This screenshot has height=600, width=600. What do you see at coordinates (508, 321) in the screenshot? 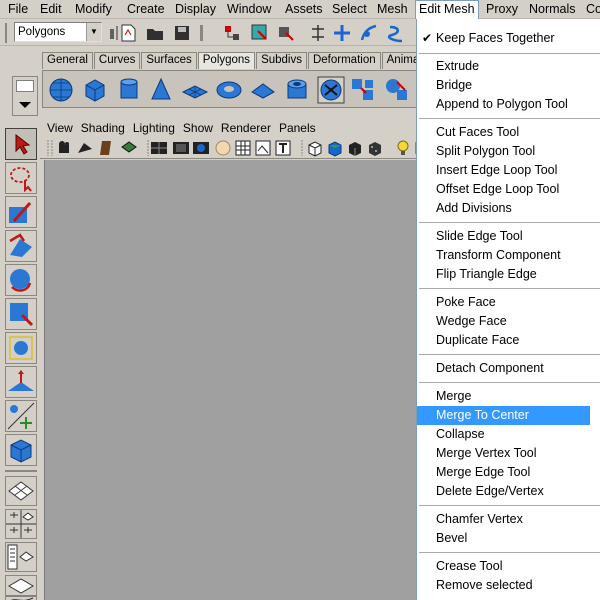
I see `menu-item-wedge-face: Wedge Face` at bounding box center [508, 321].